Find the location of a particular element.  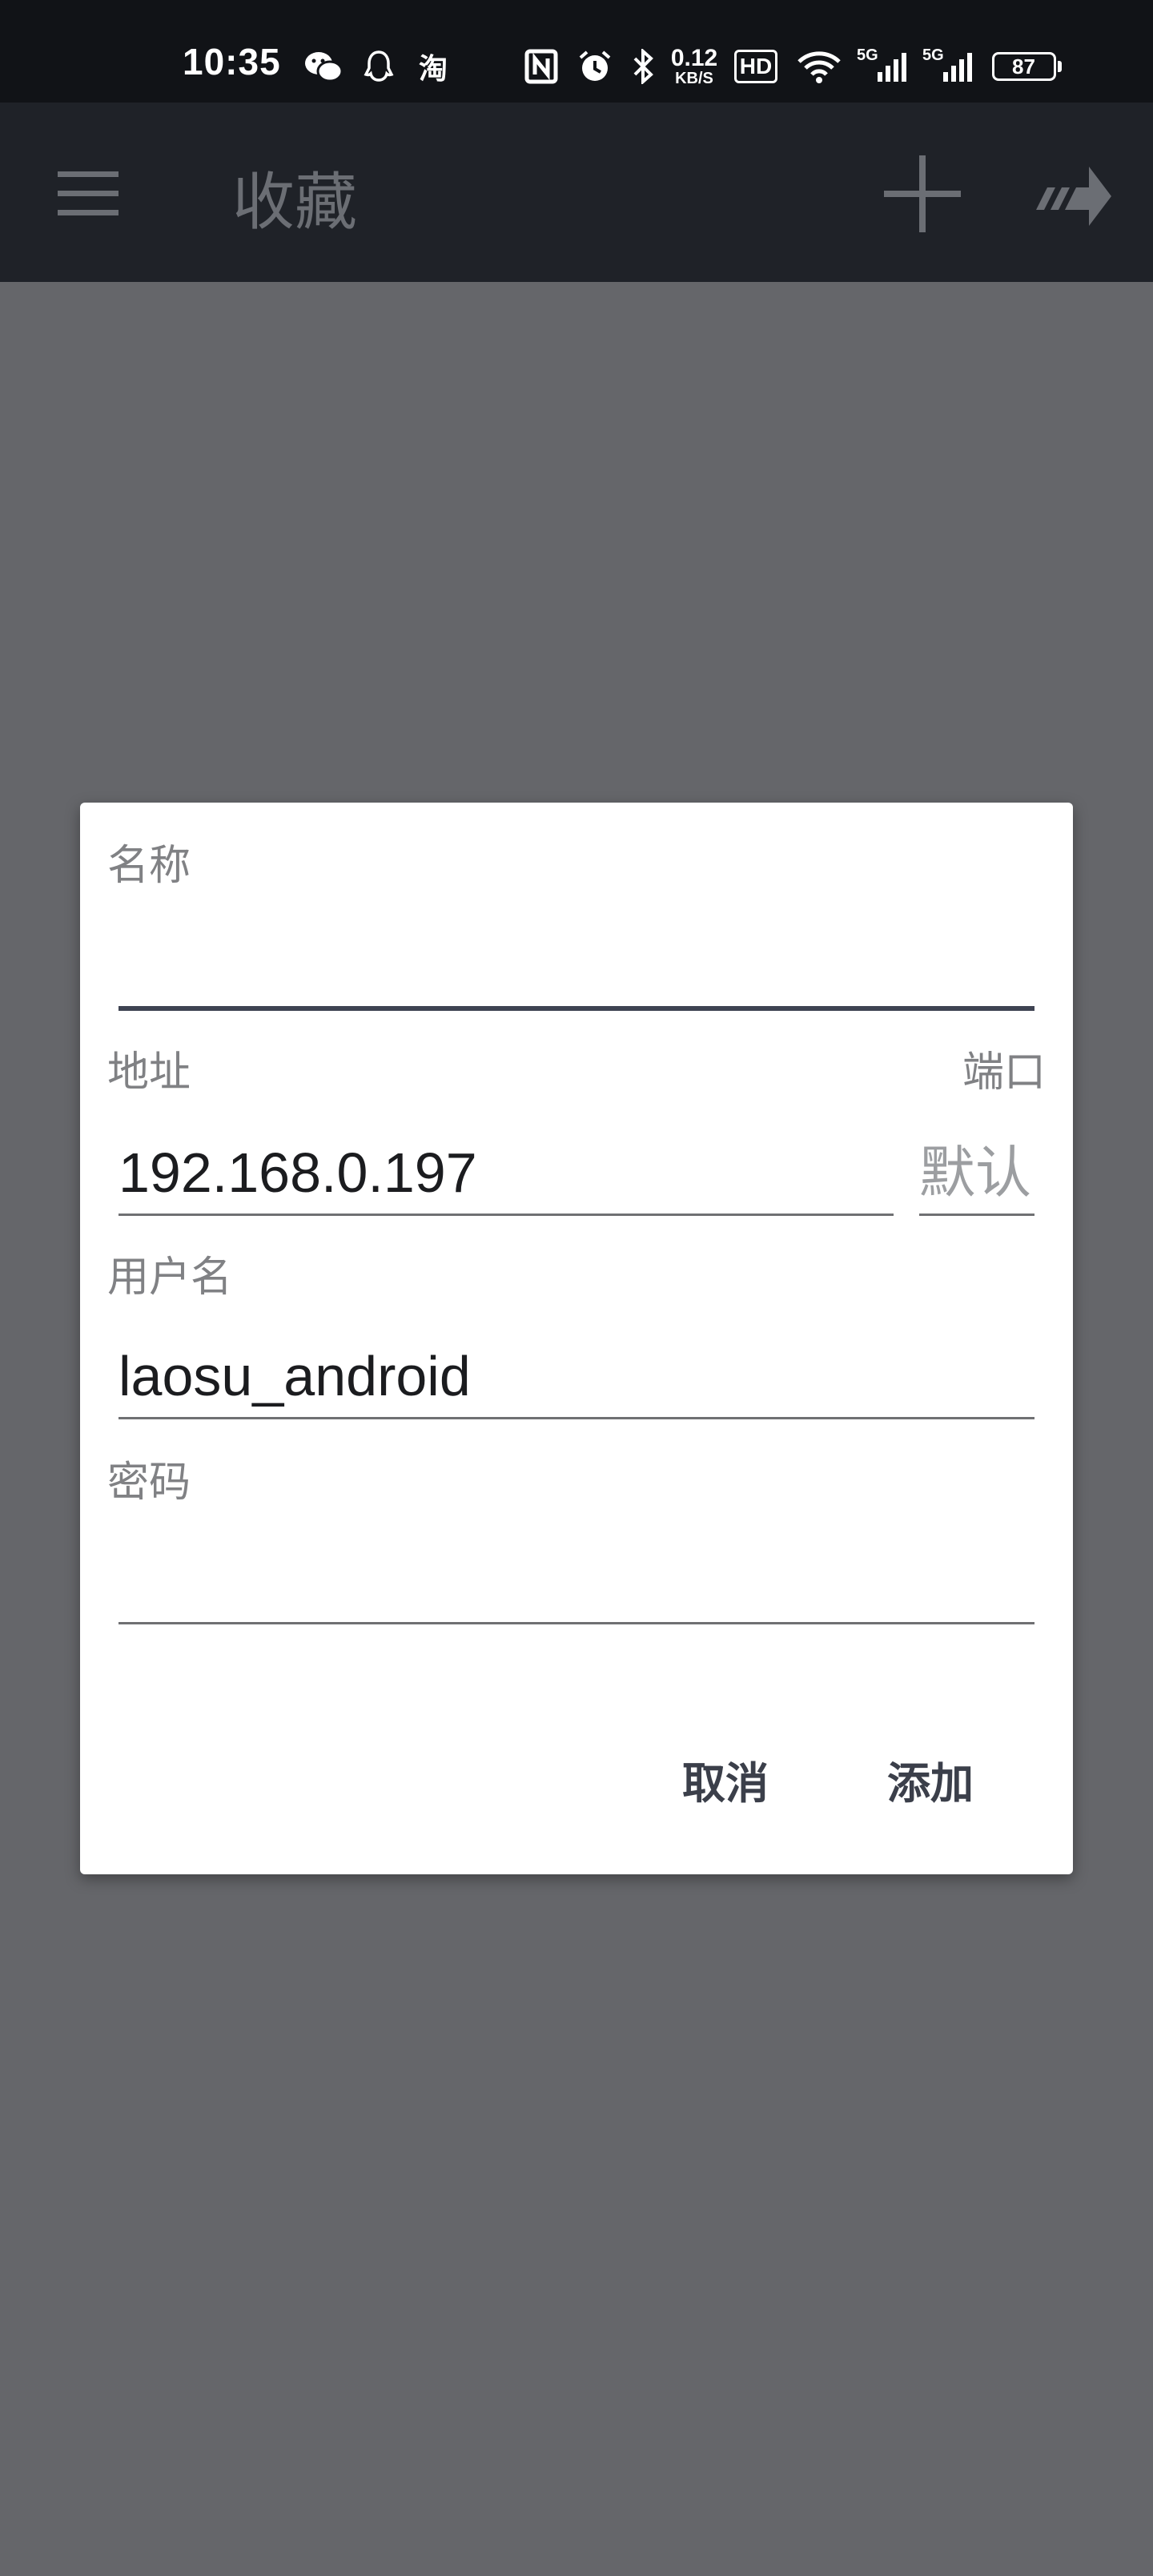

bluetooth-icon is located at coordinates (643, 66).